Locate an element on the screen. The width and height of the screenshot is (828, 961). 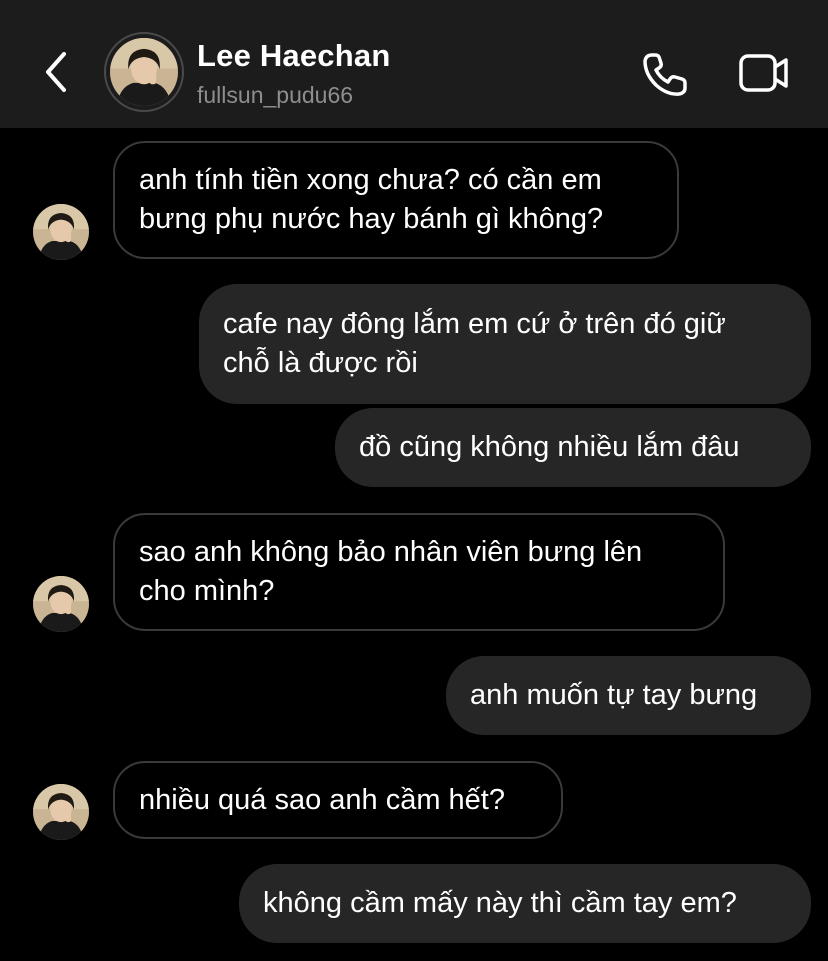
back-button is located at coordinates (56, 72).